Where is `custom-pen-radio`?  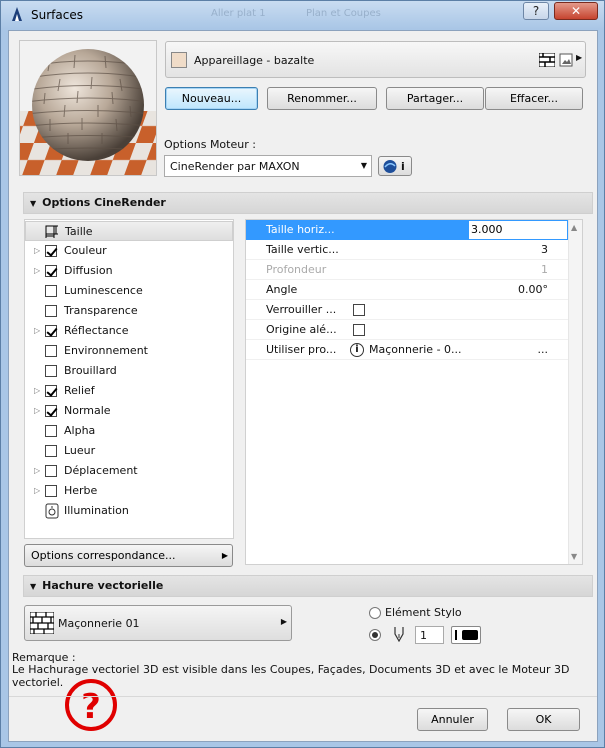 custom-pen-radio is located at coordinates (375, 635).